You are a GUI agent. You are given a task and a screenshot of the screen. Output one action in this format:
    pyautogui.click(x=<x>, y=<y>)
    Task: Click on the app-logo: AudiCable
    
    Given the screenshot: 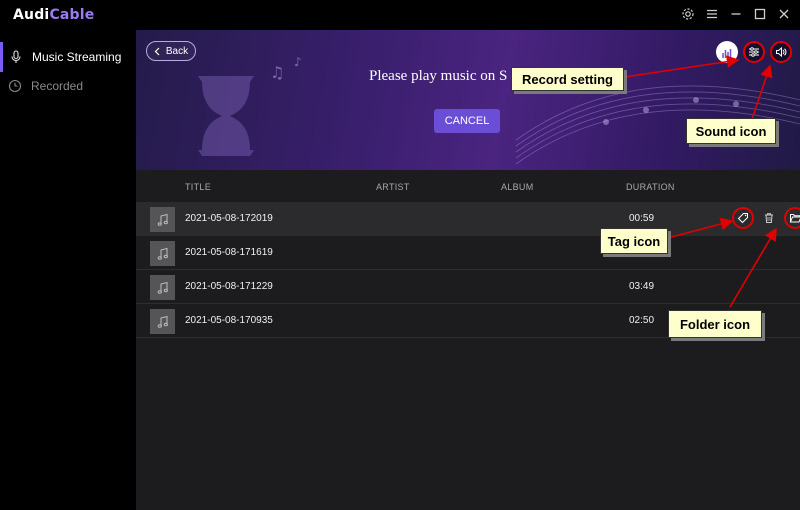 What is the action you would take?
    pyautogui.click(x=53, y=15)
    